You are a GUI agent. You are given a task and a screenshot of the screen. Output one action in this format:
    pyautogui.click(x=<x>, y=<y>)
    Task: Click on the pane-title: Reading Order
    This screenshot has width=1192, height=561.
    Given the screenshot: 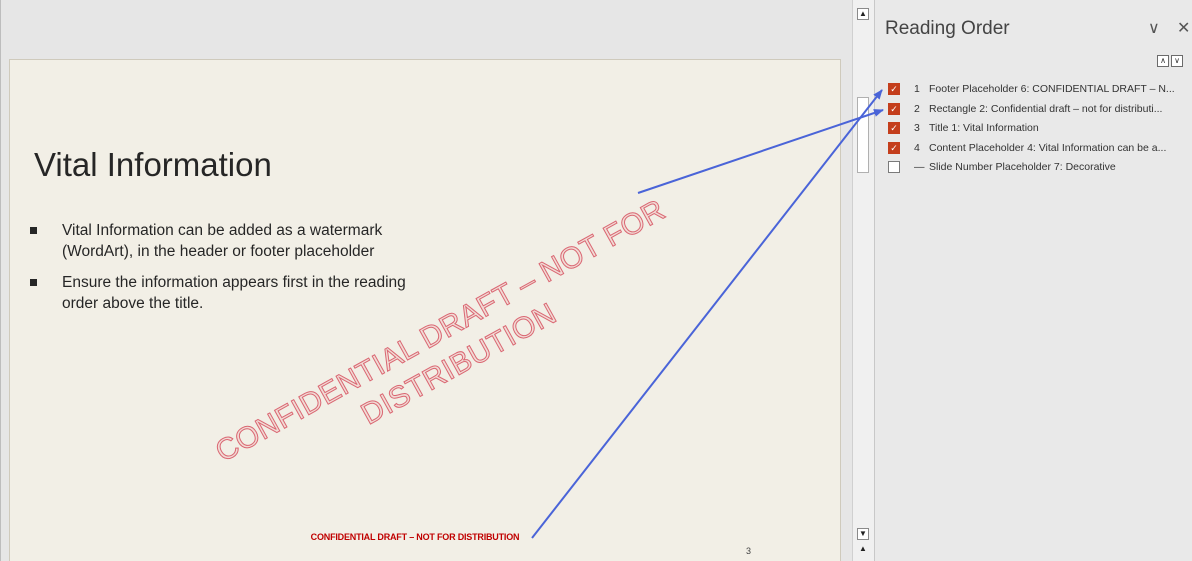 What is the action you would take?
    pyautogui.click(x=947, y=28)
    